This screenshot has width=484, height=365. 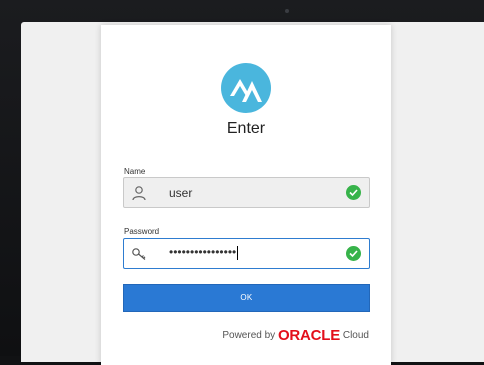 What do you see at coordinates (142, 231) in the screenshot?
I see `password-label: Password` at bounding box center [142, 231].